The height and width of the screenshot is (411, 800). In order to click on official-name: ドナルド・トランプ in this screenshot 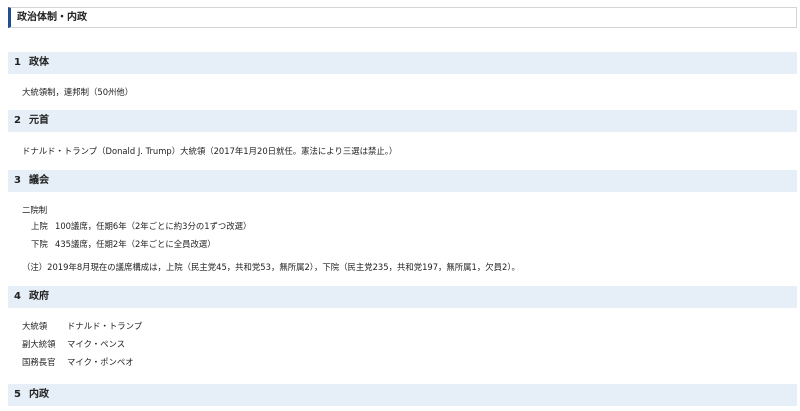, I will do `click(105, 326)`.